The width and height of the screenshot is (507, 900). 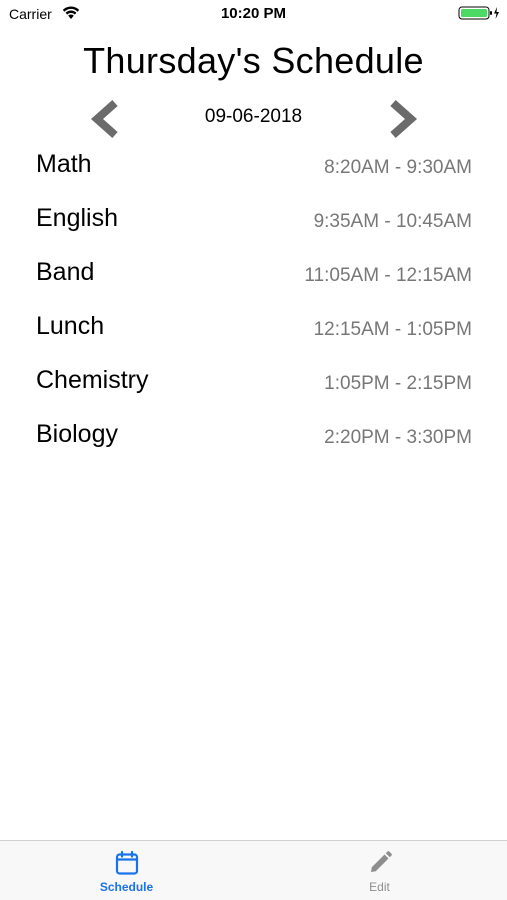 I want to click on list-item: Band 11:05AM - 12:15AM, so click(x=253, y=281).